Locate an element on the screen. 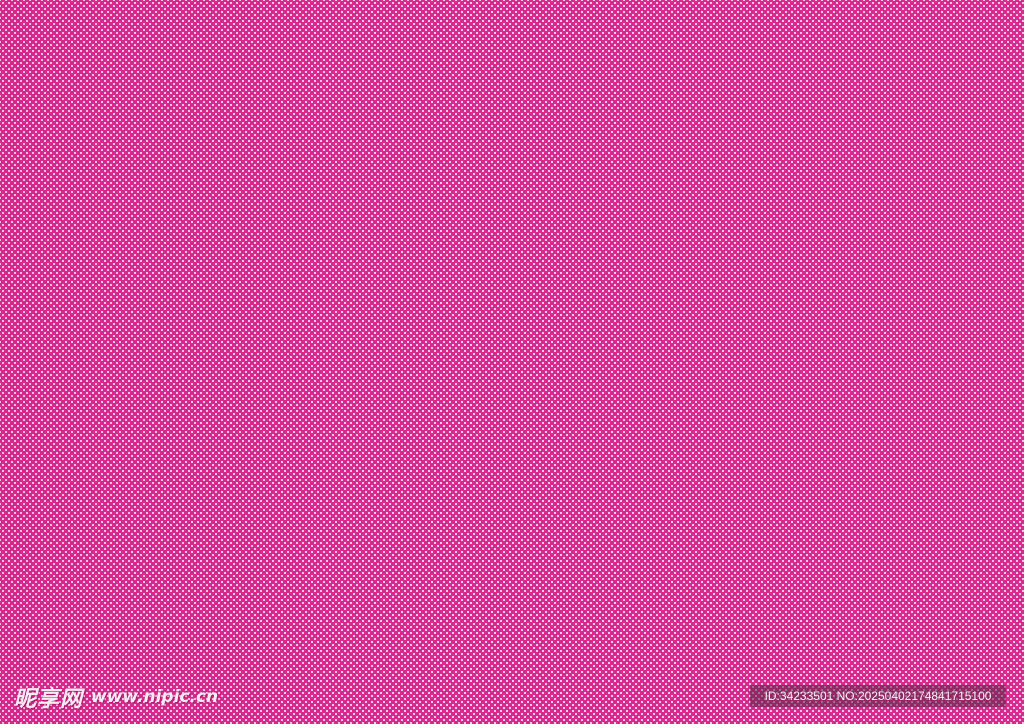 The height and width of the screenshot is (724, 1024). site-watermark-logo: 昵享网 www.nipic.cn is located at coordinates (116, 697).